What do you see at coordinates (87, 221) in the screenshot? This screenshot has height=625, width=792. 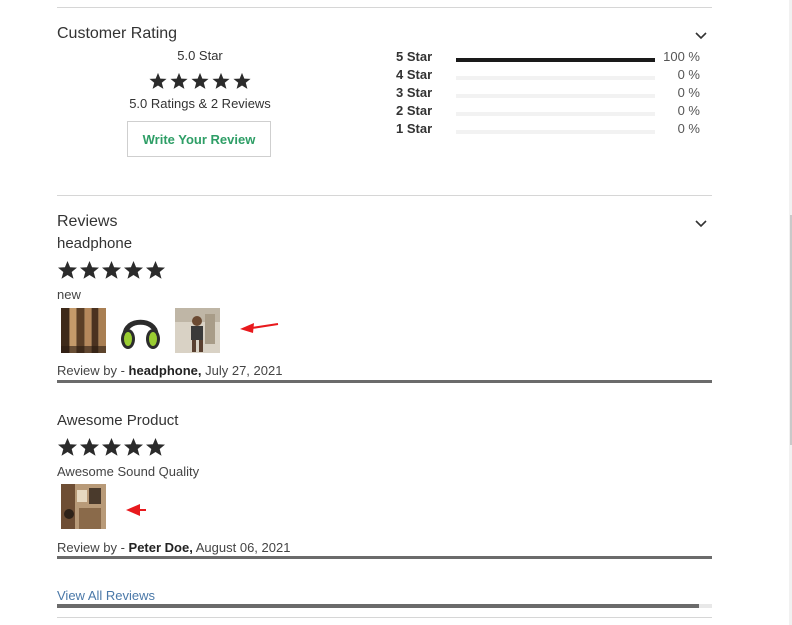 I see `reviews-title: Reviews` at bounding box center [87, 221].